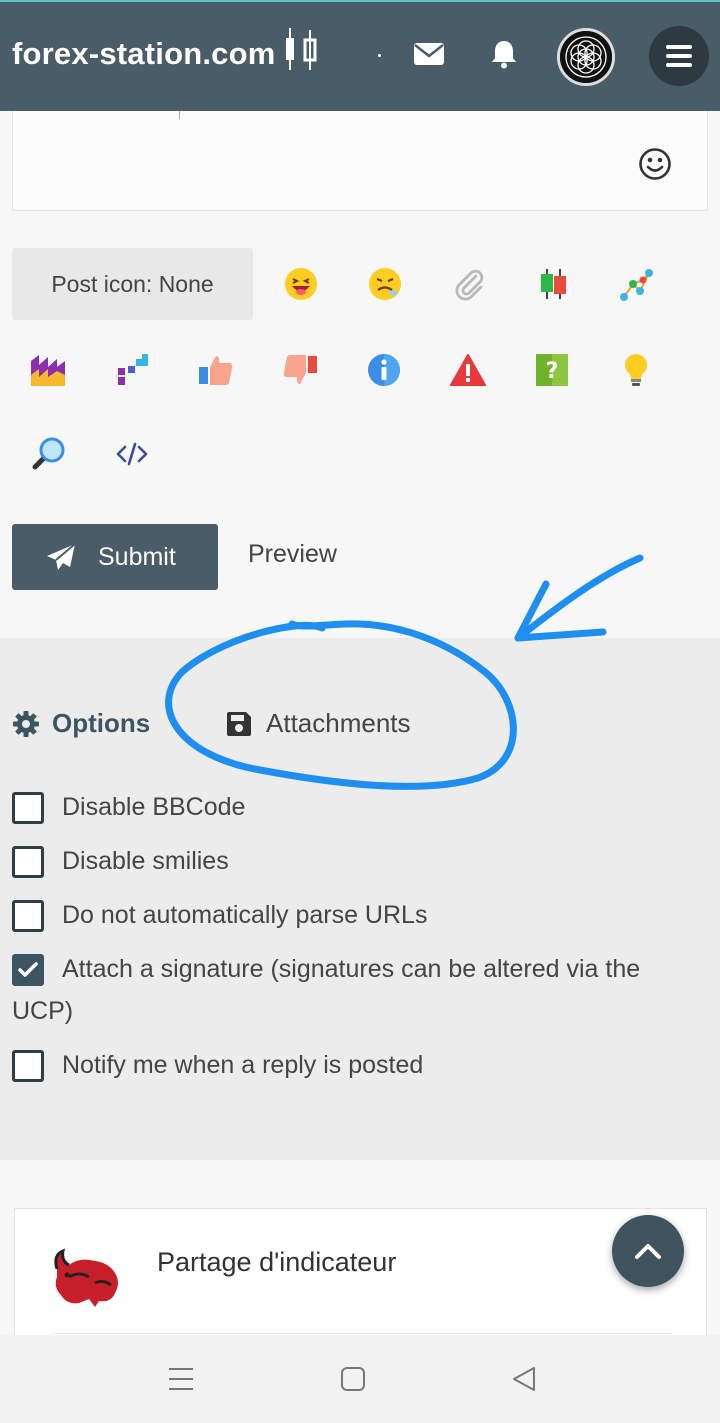 This screenshot has height=1423, width=720. Describe the element at coordinates (469, 284) in the screenshot. I see `paperclip-icon` at that location.